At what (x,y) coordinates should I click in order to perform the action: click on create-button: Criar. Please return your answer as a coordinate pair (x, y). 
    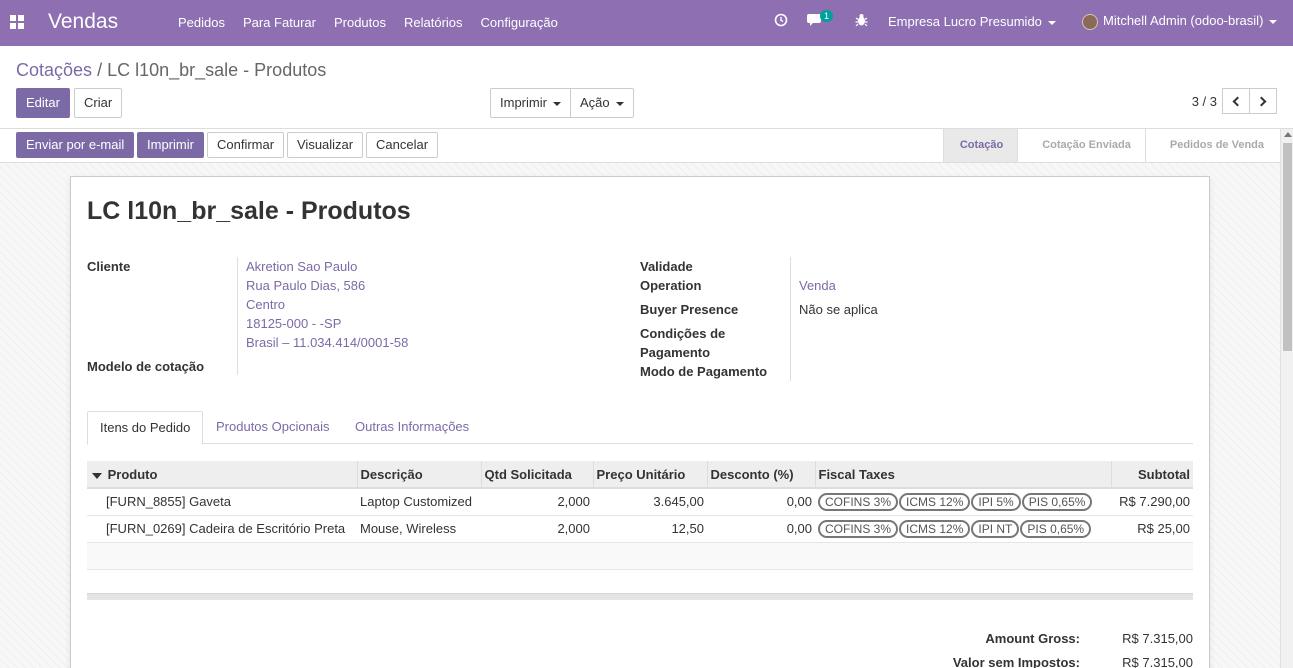
    Looking at the image, I should click on (98, 103).